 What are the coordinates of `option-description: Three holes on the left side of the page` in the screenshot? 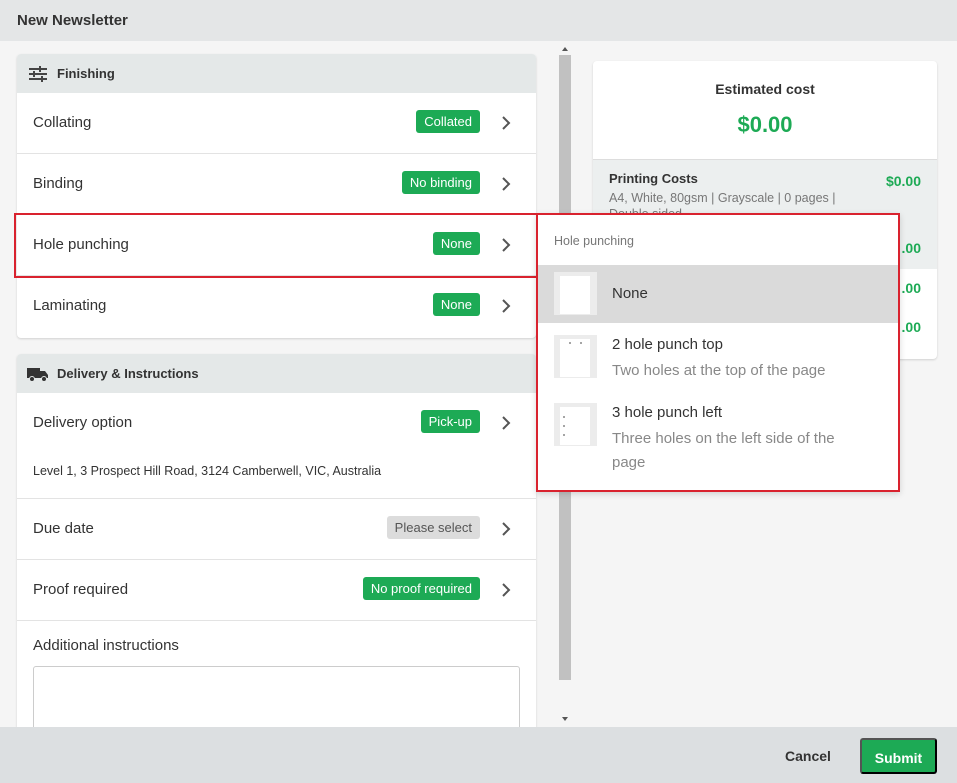 It's located at (723, 450).